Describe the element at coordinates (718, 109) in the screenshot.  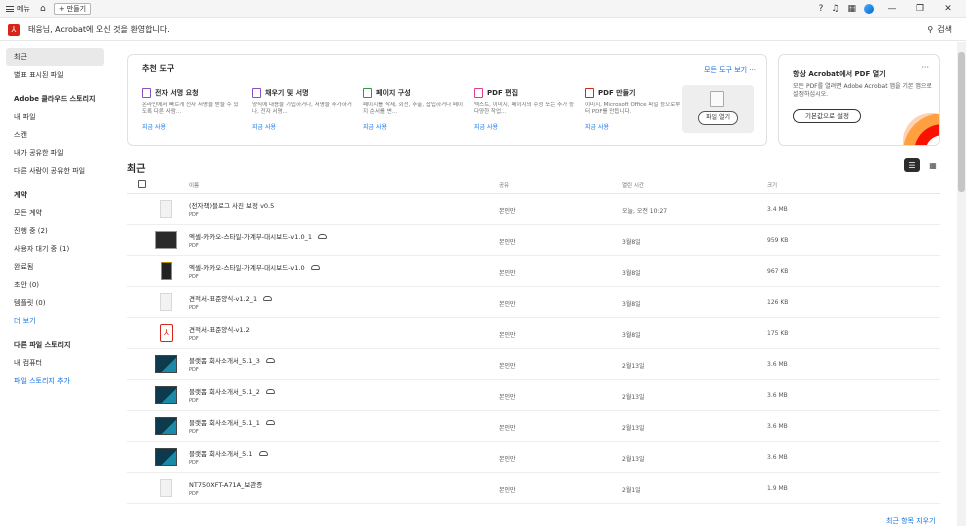
I see `open-file-dropzone: 파일 열기` at that location.